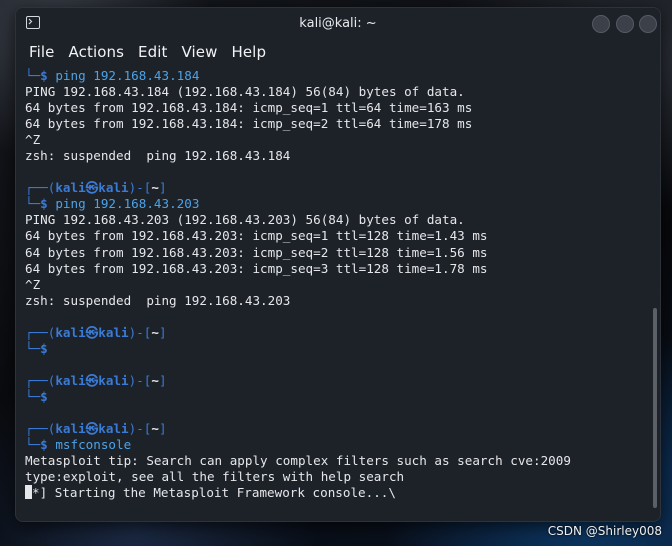  I want to click on command-line: └─$ ping 192.168.43.203, so click(112, 204).